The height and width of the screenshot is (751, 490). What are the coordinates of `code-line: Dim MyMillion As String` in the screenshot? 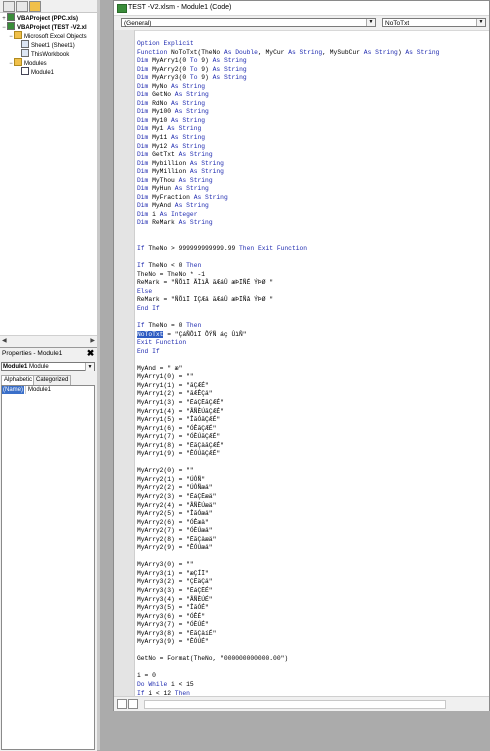 It's located at (288, 172).